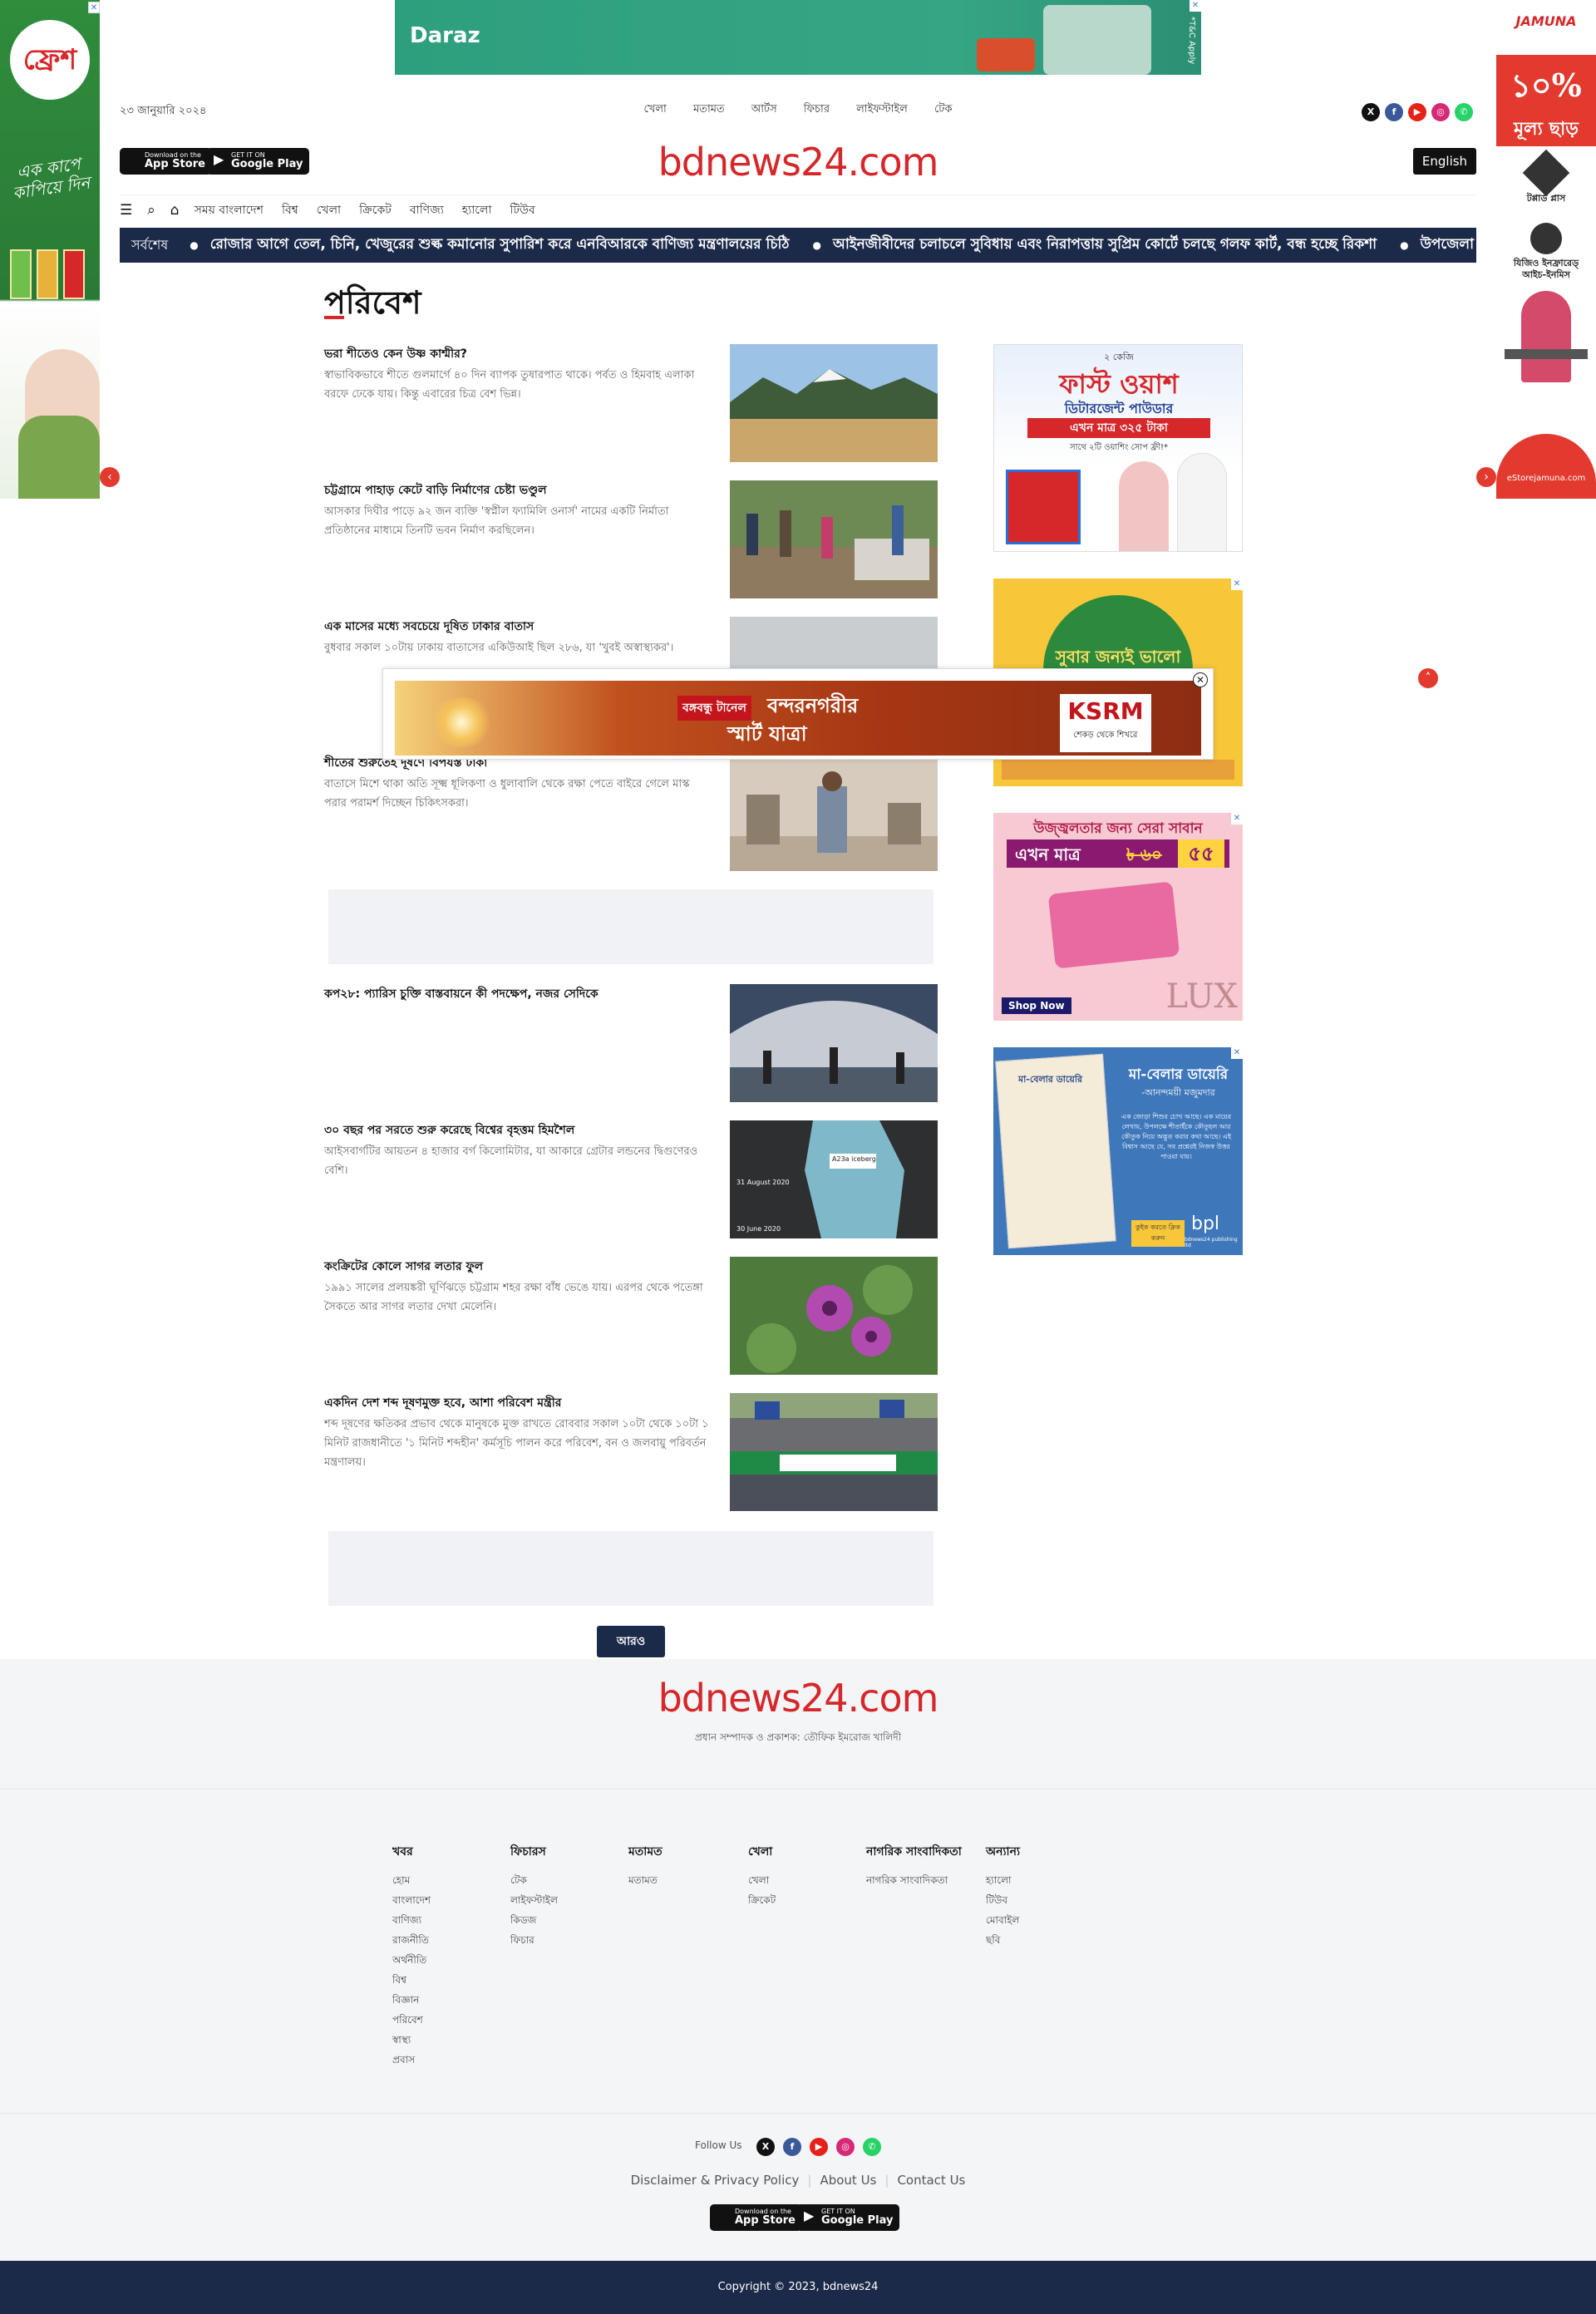  Describe the element at coordinates (534, 1920) in the screenshot. I see `footer-link: কিডজ` at that location.